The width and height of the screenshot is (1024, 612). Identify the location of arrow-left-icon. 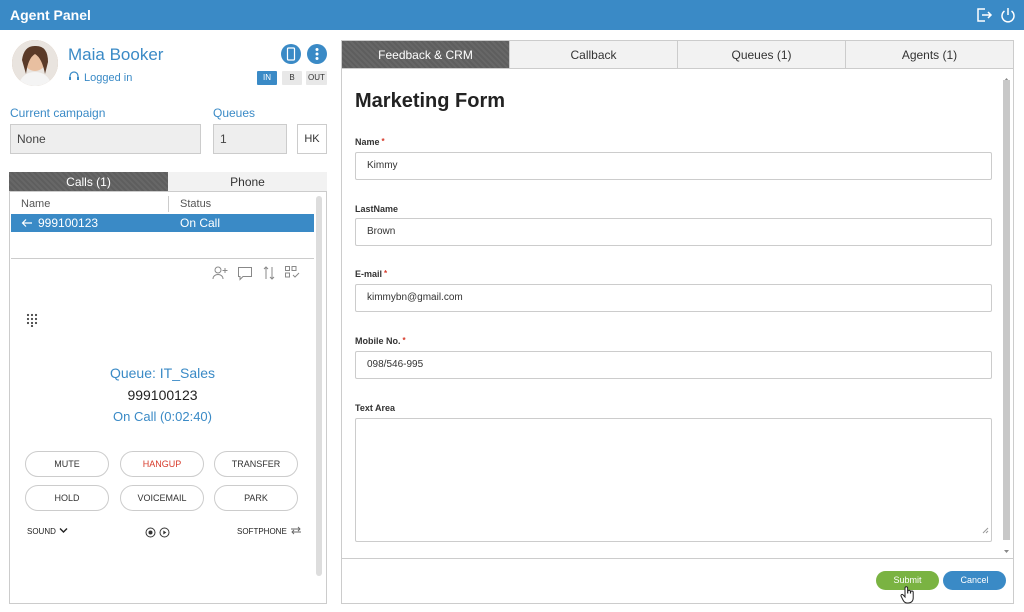
(27, 225).